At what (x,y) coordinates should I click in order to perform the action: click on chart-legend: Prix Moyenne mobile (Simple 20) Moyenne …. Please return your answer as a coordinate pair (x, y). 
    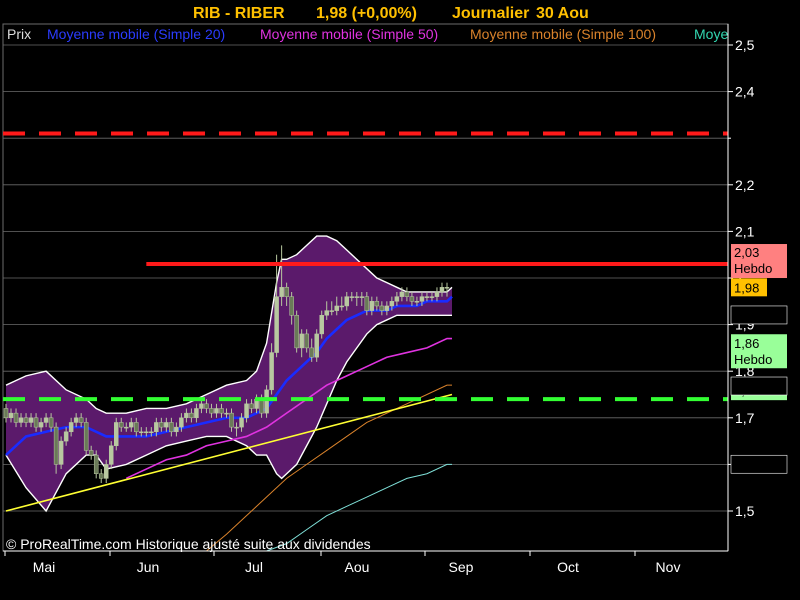
    Looking at the image, I should click on (367, 34).